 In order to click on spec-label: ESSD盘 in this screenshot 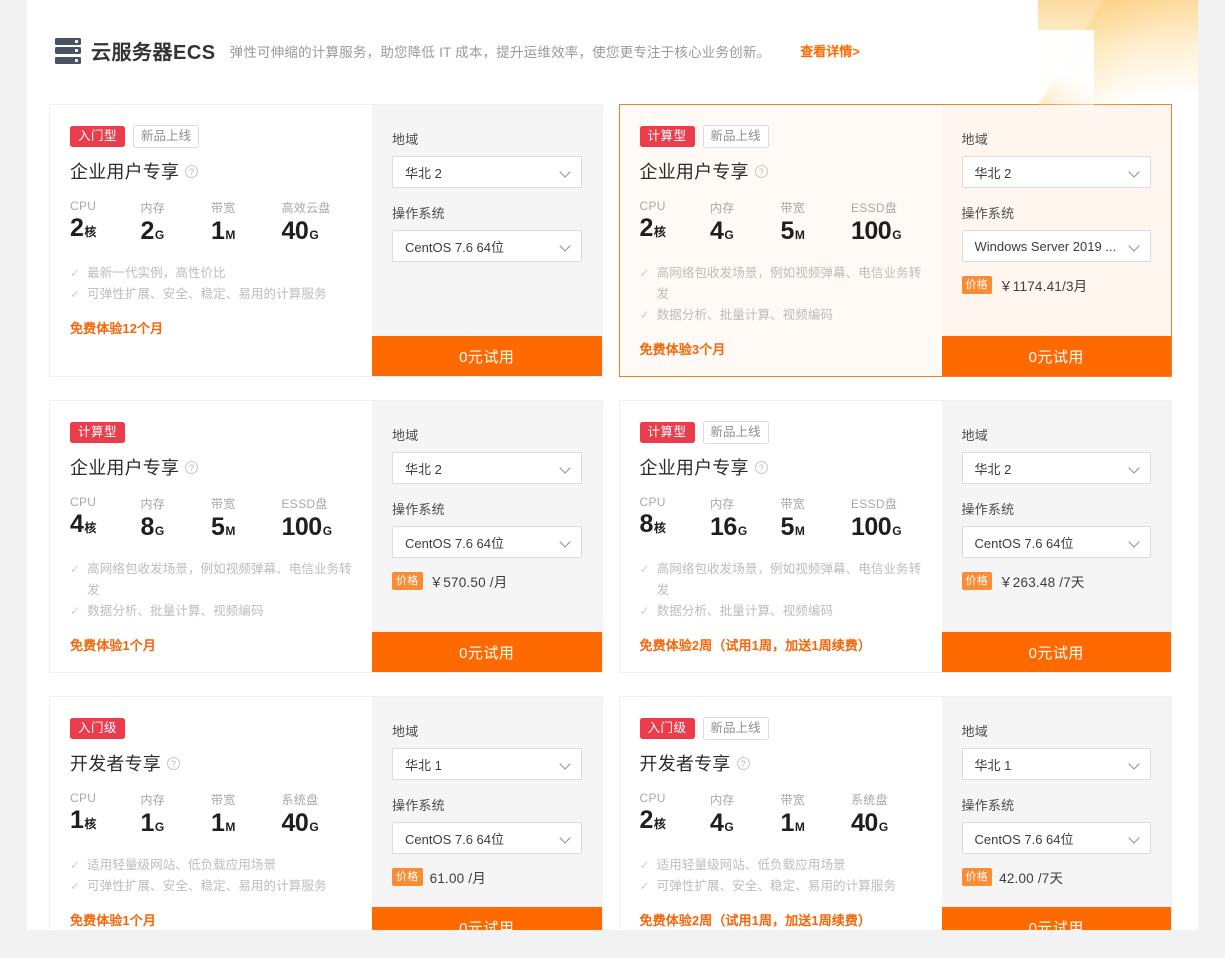, I will do `click(874, 208)`.